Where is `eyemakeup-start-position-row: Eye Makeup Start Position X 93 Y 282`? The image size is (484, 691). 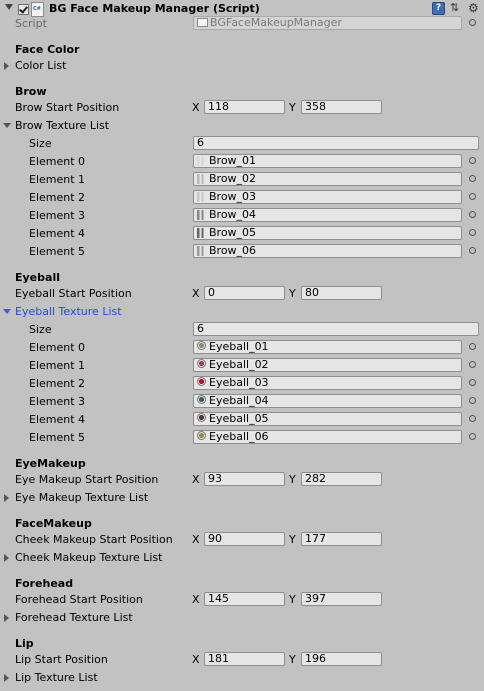 eyemakeup-start-position-row: Eye Makeup Start Position X 93 Y 282 is located at coordinates (242, 480).